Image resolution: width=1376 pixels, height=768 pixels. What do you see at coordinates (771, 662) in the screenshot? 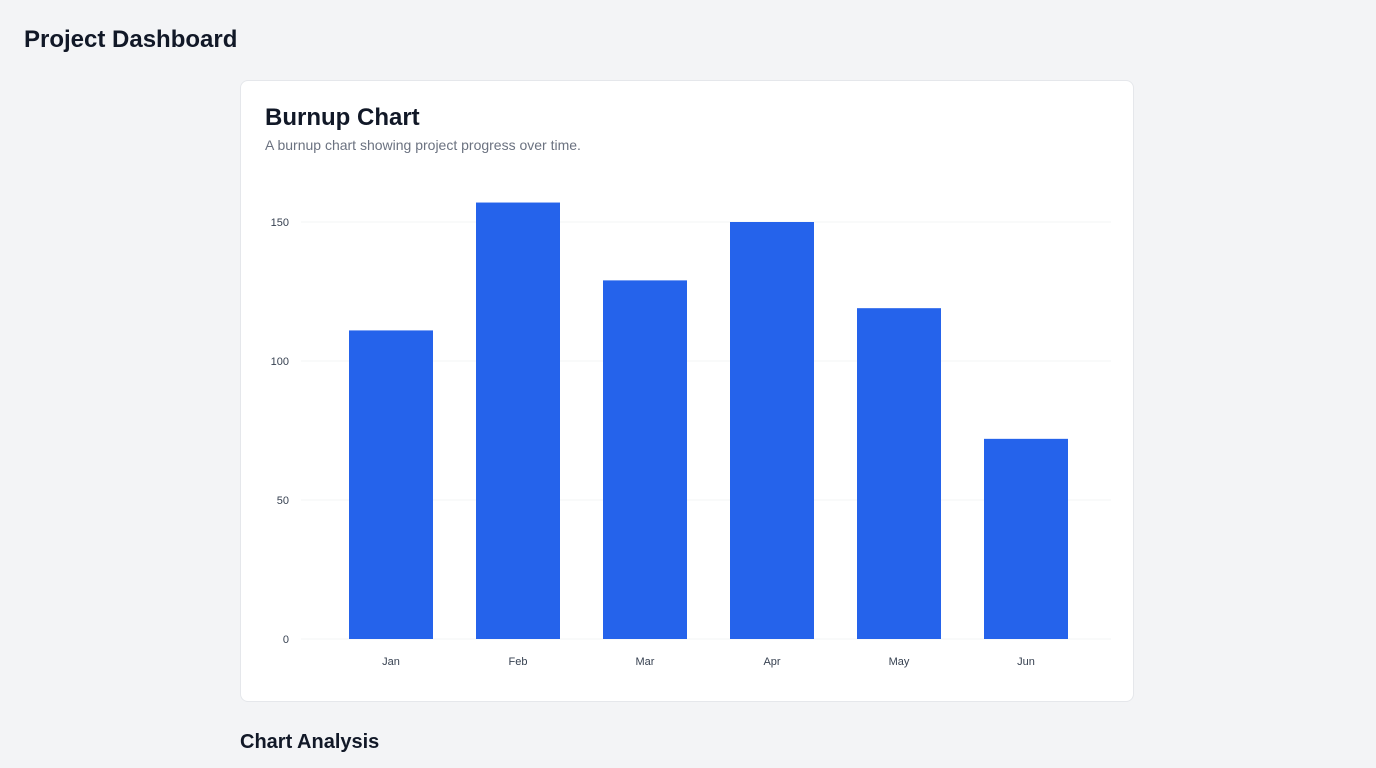
I see `x-tick-label: Apr` at bounding box center [771, 662].